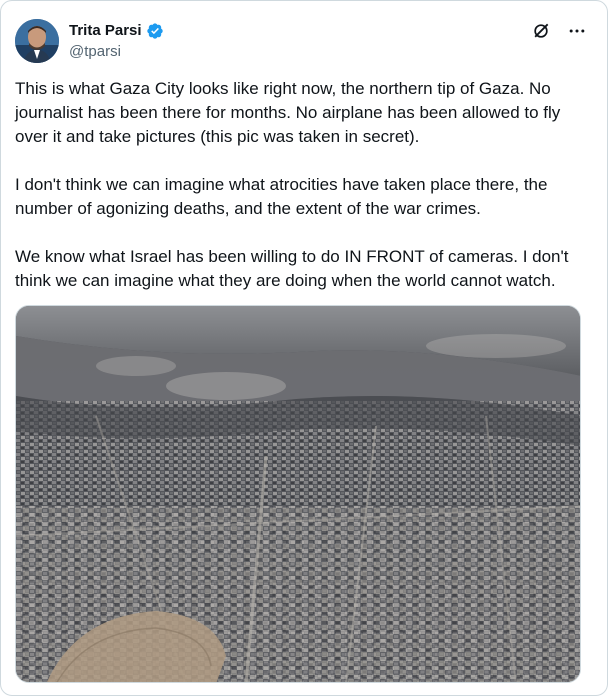  Describe the element at coordinates (116, 52) in the screenshot. I see `handle: @tparsi` at that location.